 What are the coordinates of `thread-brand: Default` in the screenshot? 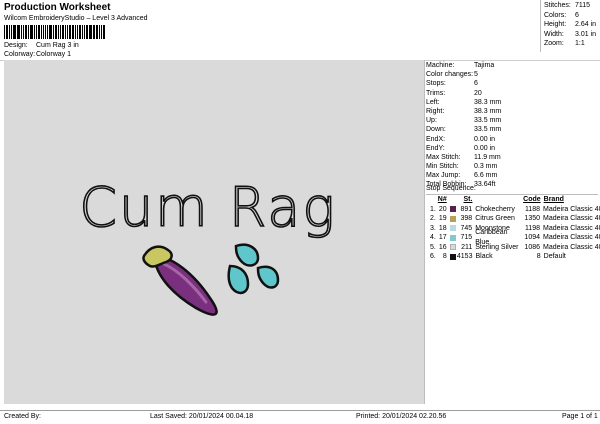 It's located at (554, 256).